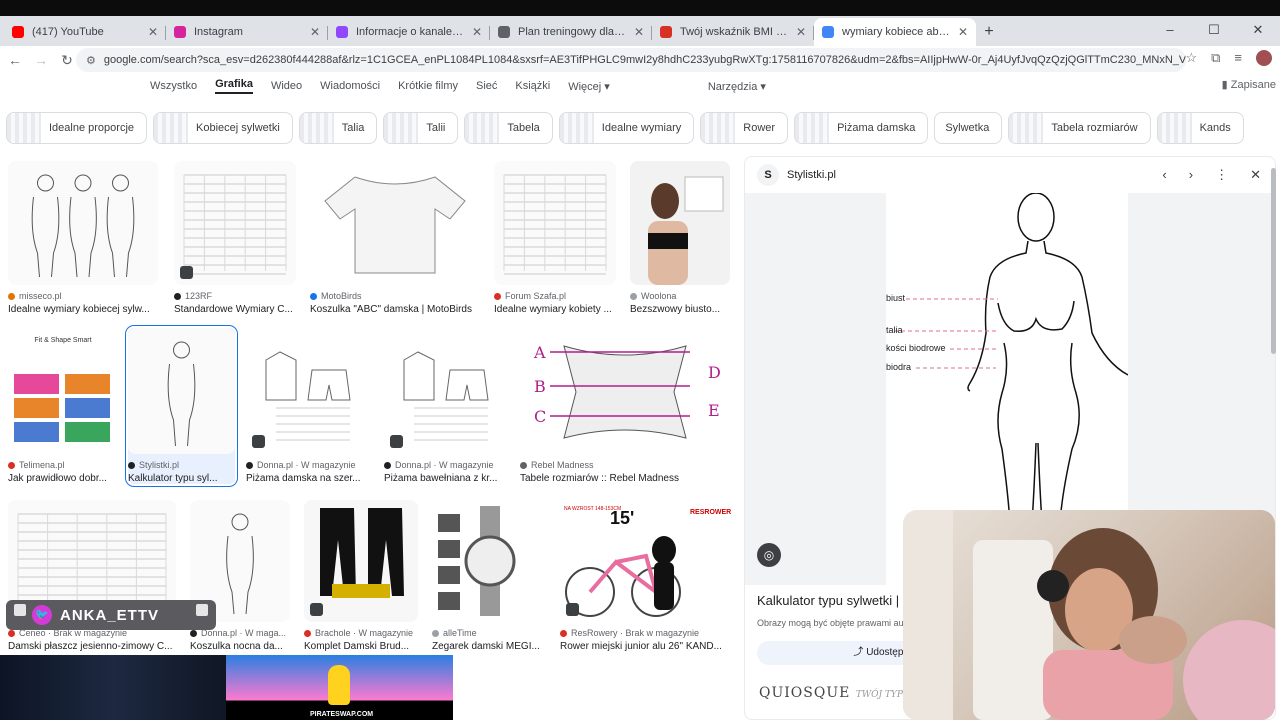 The image size is (1280, 720). Describe the element at coordinates (769, 555) in the screenshot. I see `lens-icon: ◎` at that location.